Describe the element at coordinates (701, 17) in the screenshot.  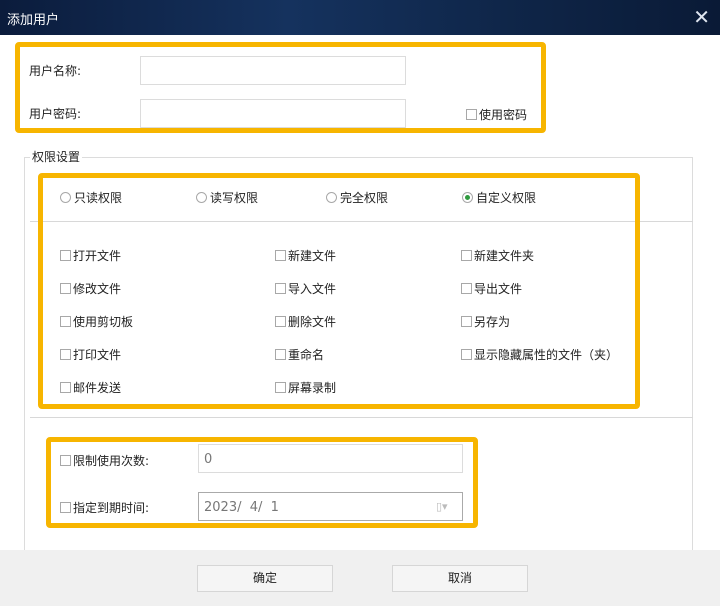
I see `close-icon: ✕` at that location.